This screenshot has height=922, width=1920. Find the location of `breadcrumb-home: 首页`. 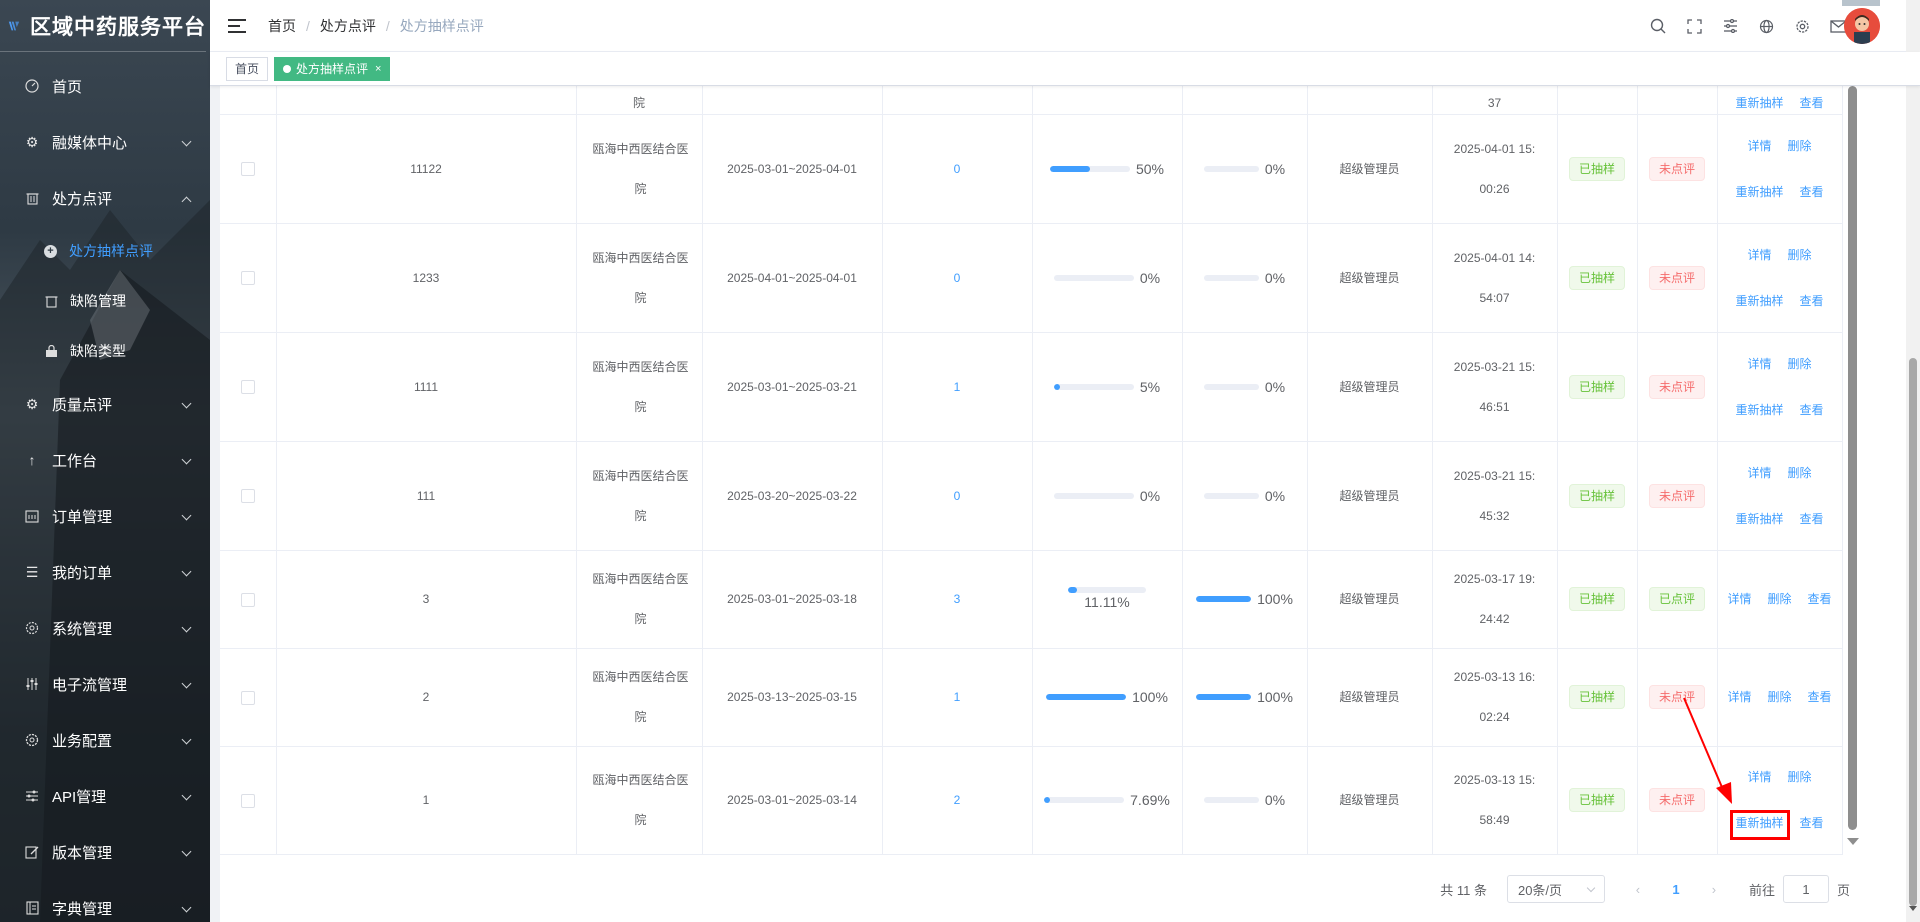

breadcrumb-home: 首页 is located at coordinates (282, 26).